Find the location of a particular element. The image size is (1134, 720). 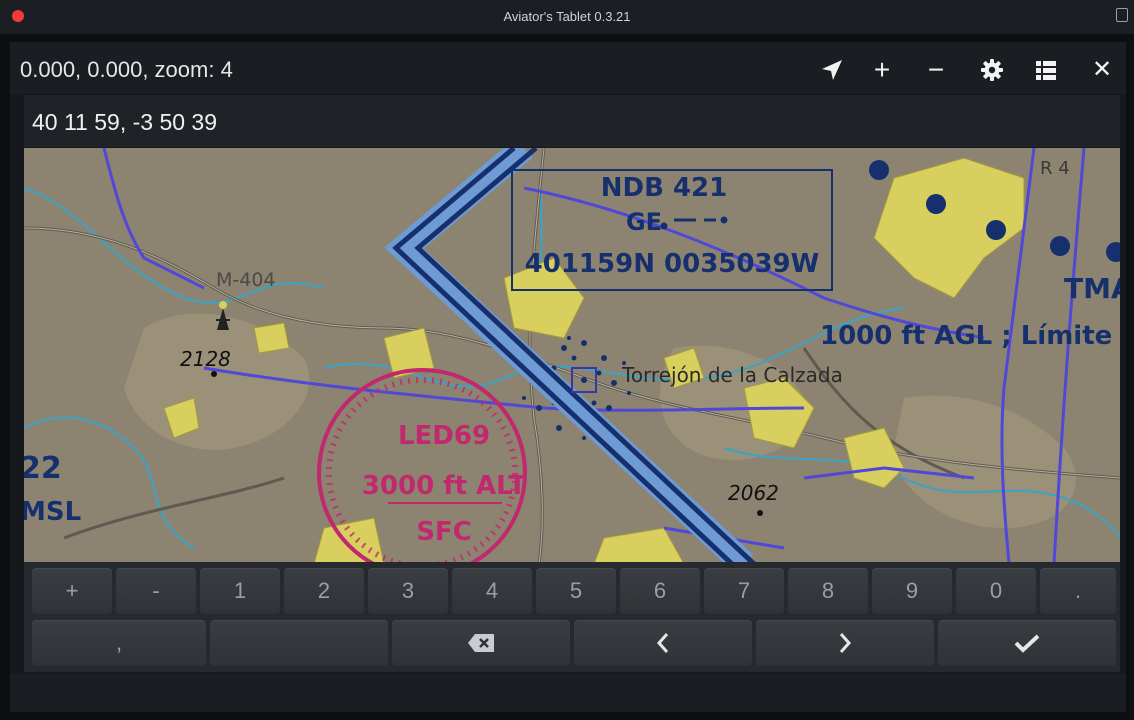

top-right-label: R 4 is located at coordinates (1055, 168).